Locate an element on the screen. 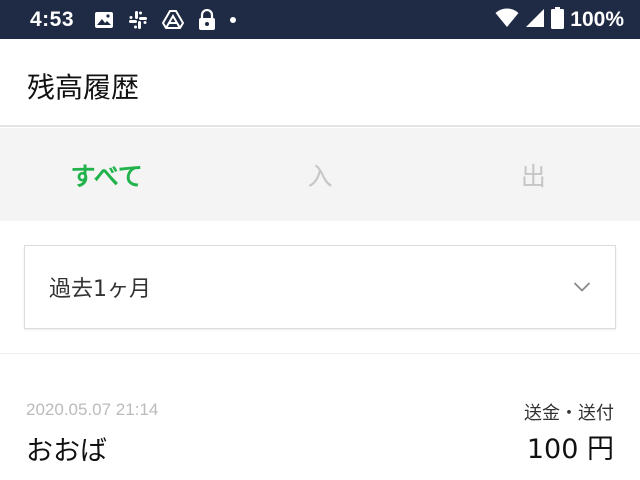 The image size is (640, 480). battery-icon is located at coordinates (558, 19).